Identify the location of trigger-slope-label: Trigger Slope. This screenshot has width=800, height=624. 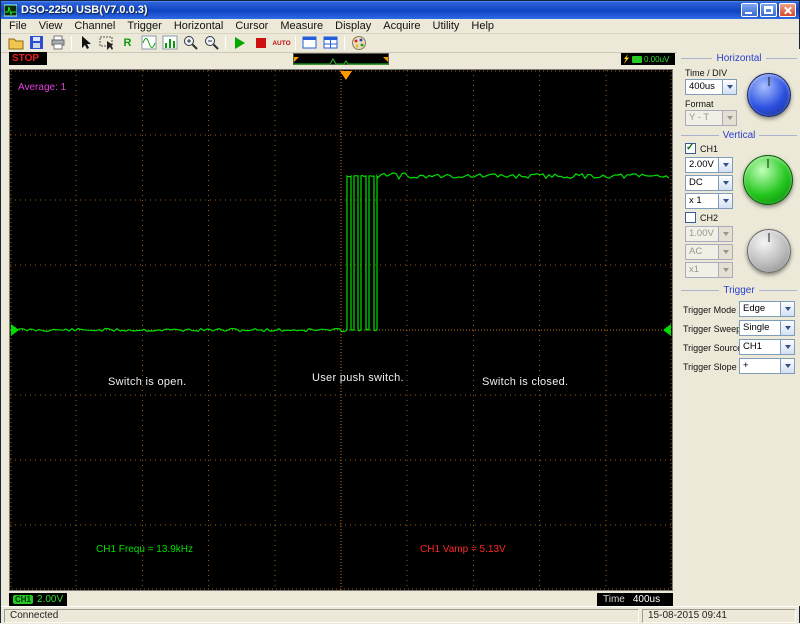
(710, 367).